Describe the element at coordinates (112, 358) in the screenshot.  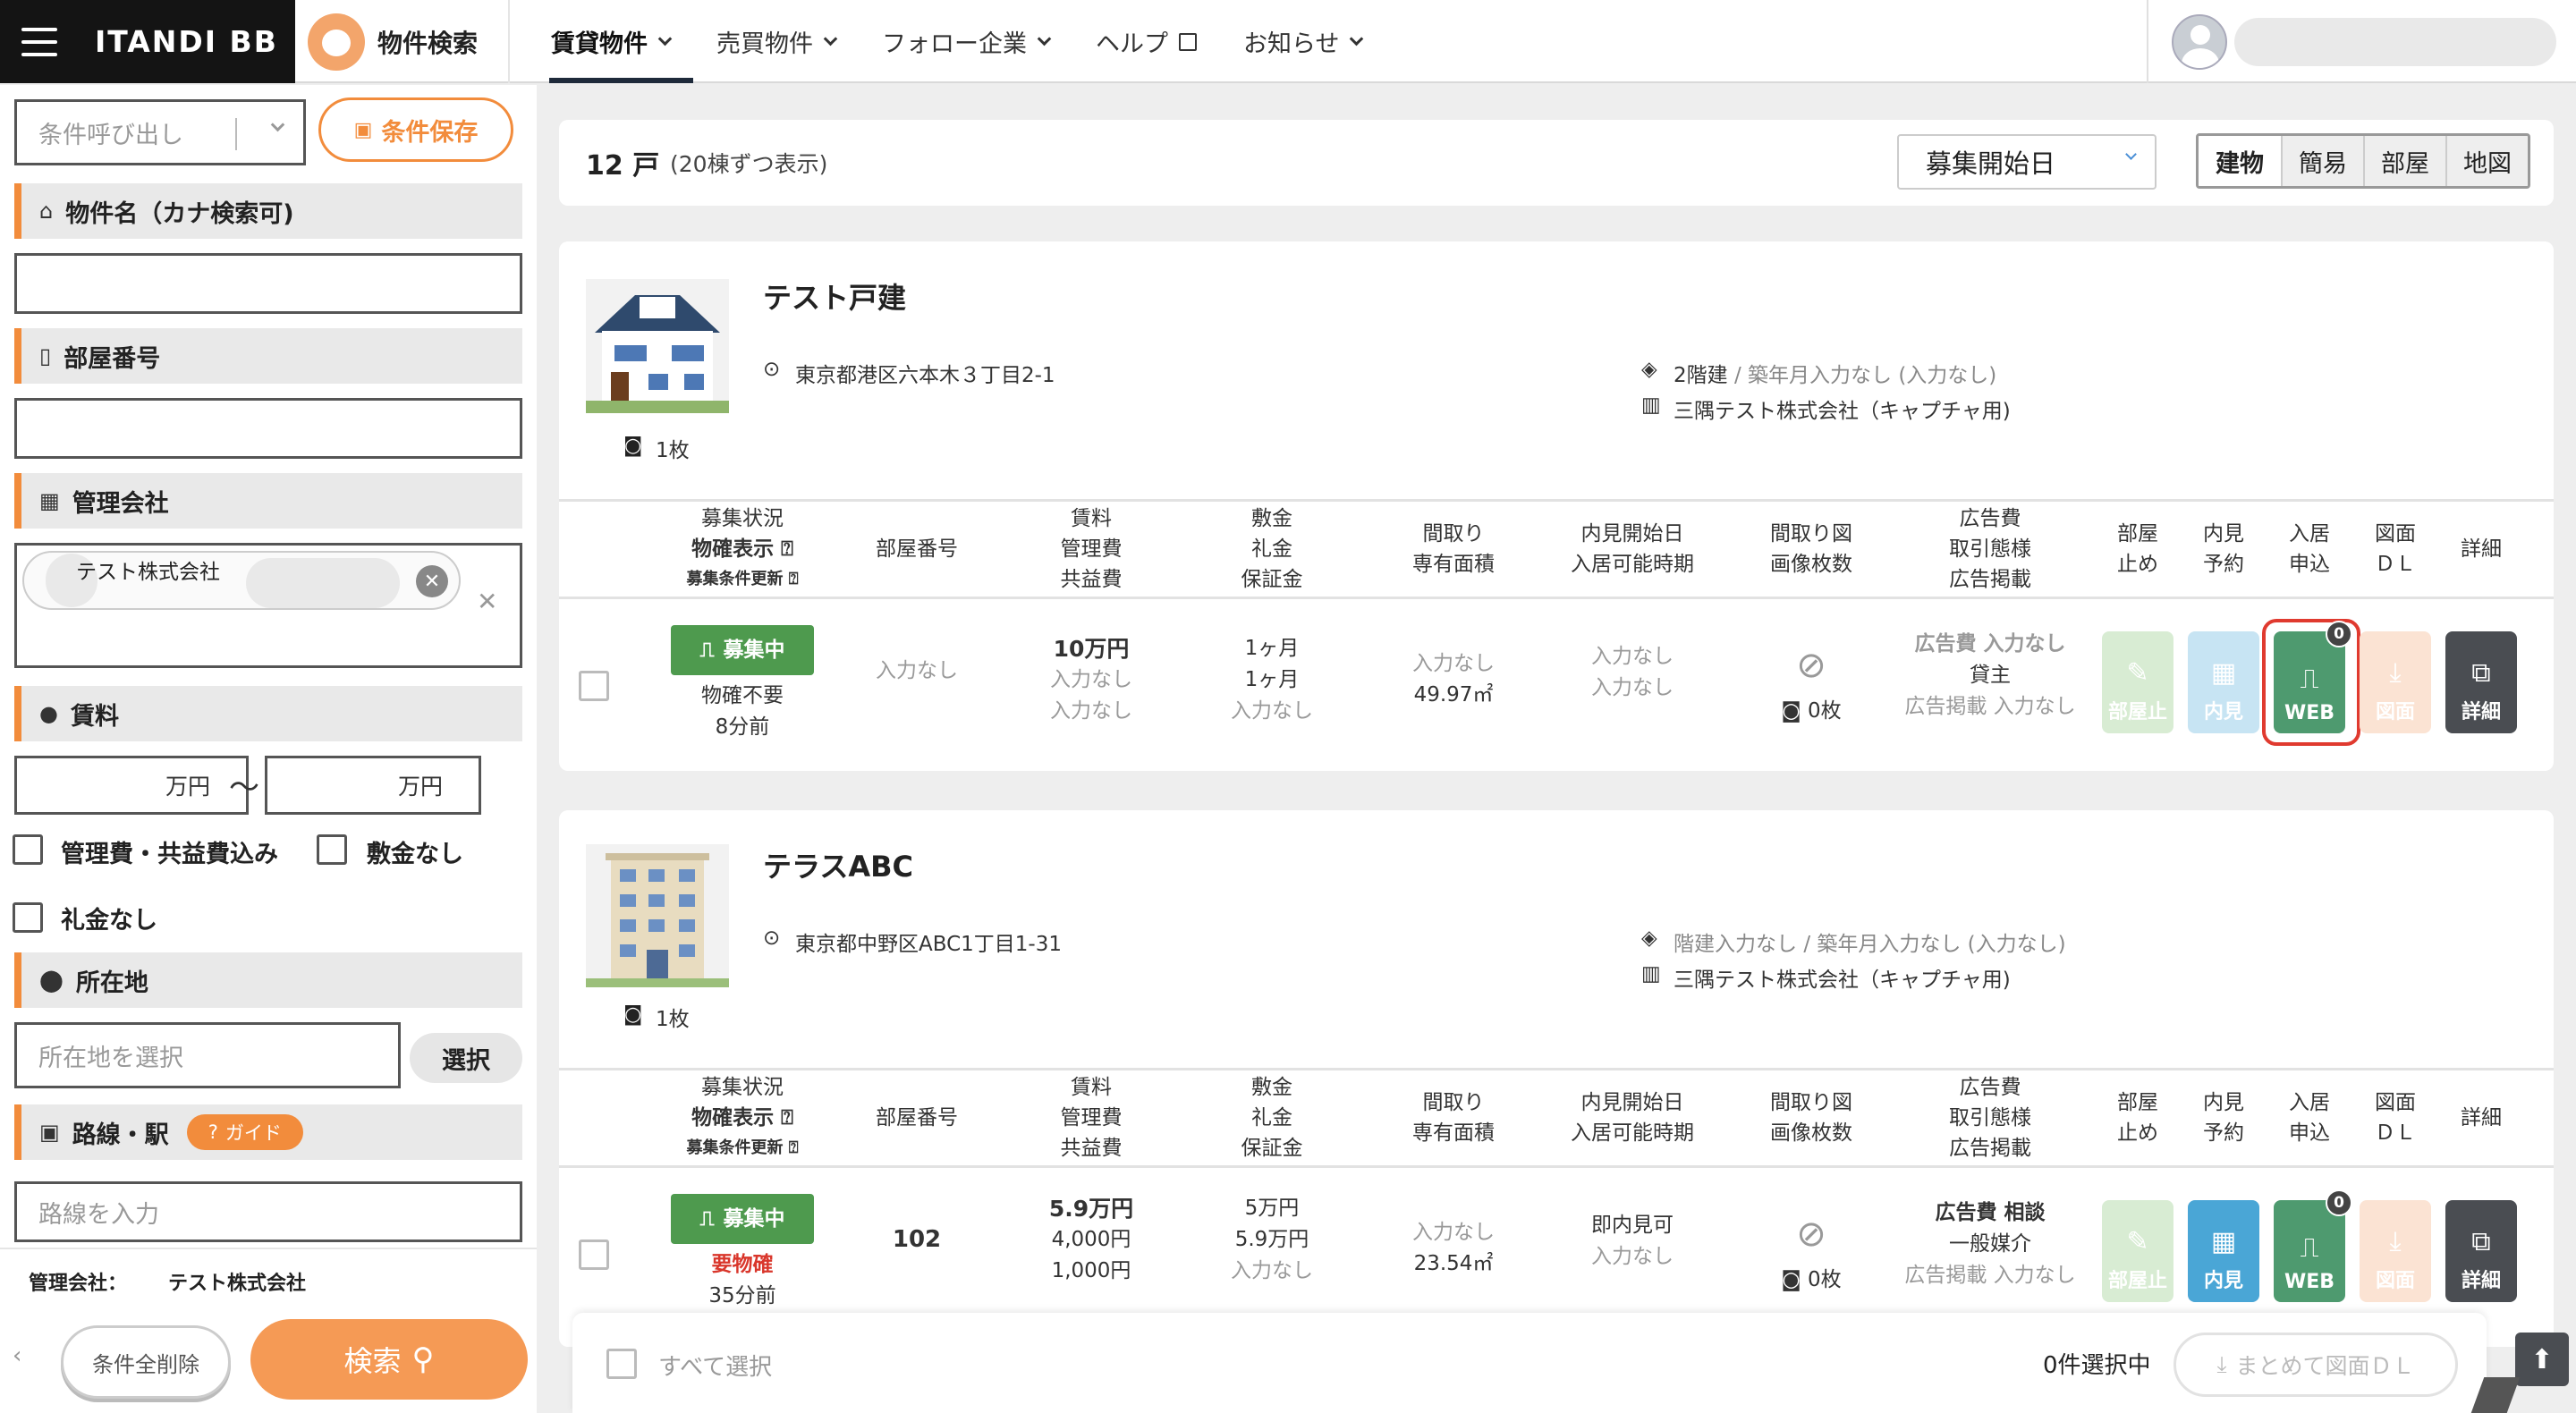
I see `section-label: 部屋番号` at that location.